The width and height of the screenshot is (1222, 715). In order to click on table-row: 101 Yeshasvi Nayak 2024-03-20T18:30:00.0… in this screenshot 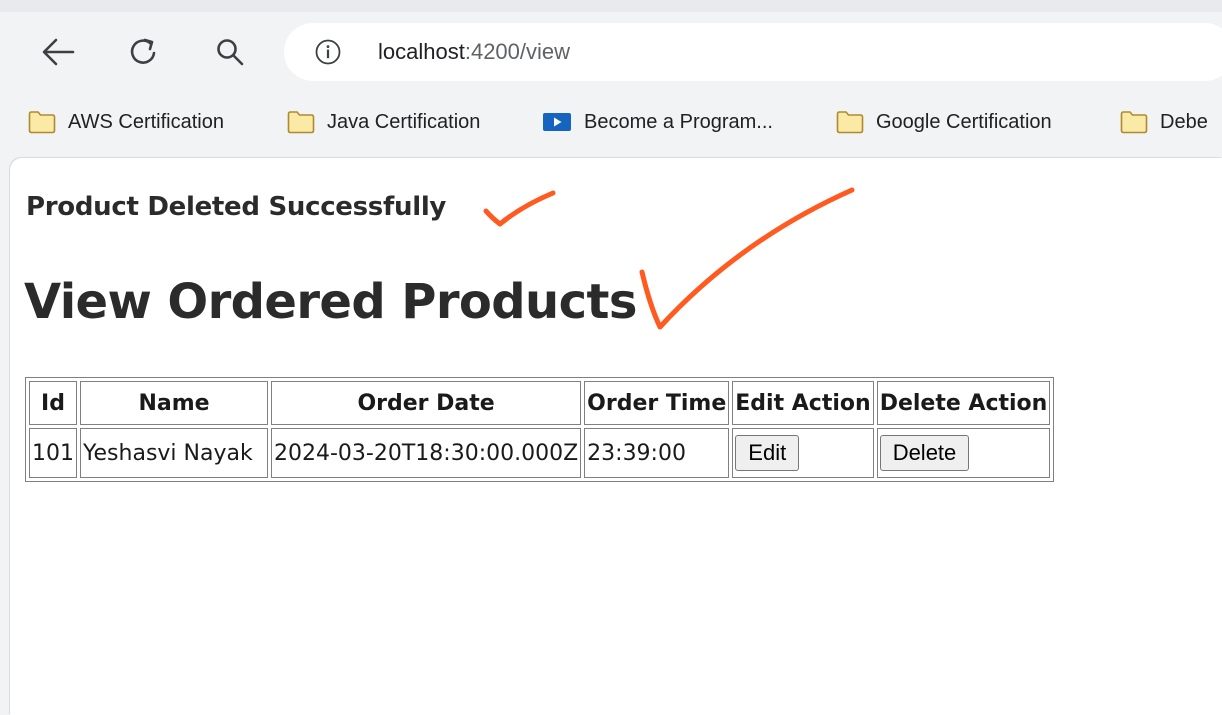, I will do `click(540, 453)`.